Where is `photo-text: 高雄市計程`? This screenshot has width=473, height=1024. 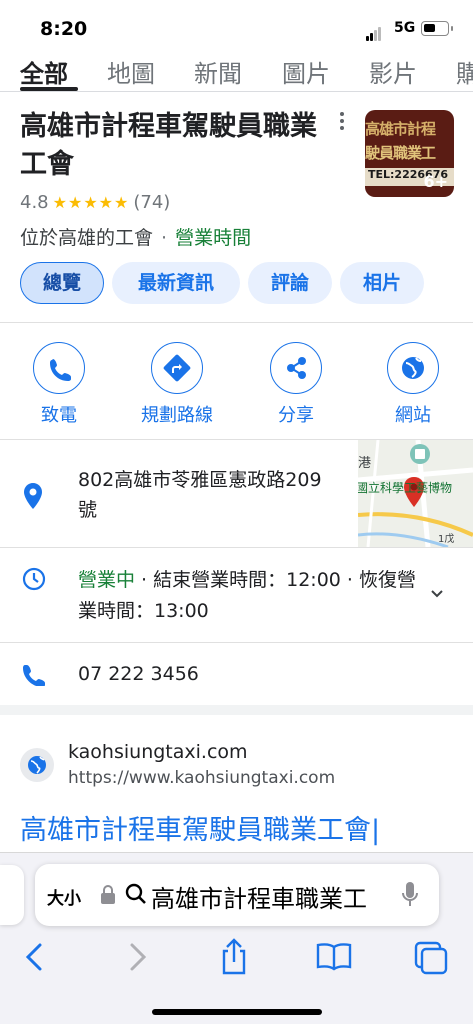 photo-text: 高雄市計程 is located at coordinates (400, 129).